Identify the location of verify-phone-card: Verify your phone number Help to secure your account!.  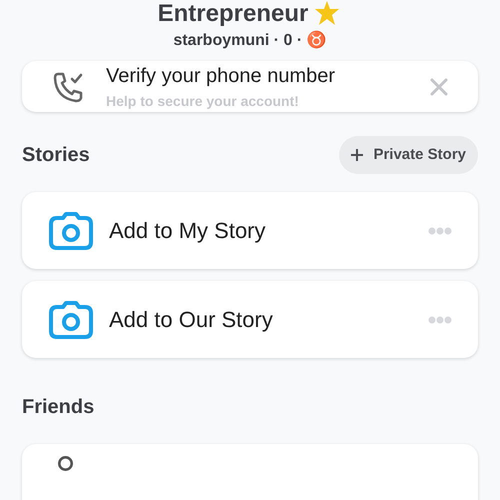
(250, 86).